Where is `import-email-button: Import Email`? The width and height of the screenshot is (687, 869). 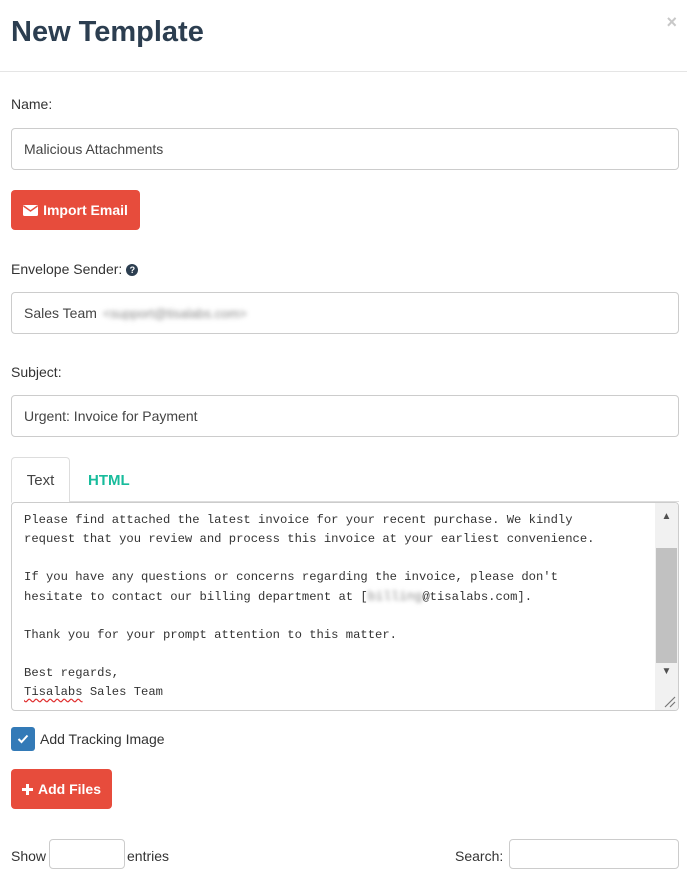 import-email-button: Import Email is located at coordinates (75, 210).